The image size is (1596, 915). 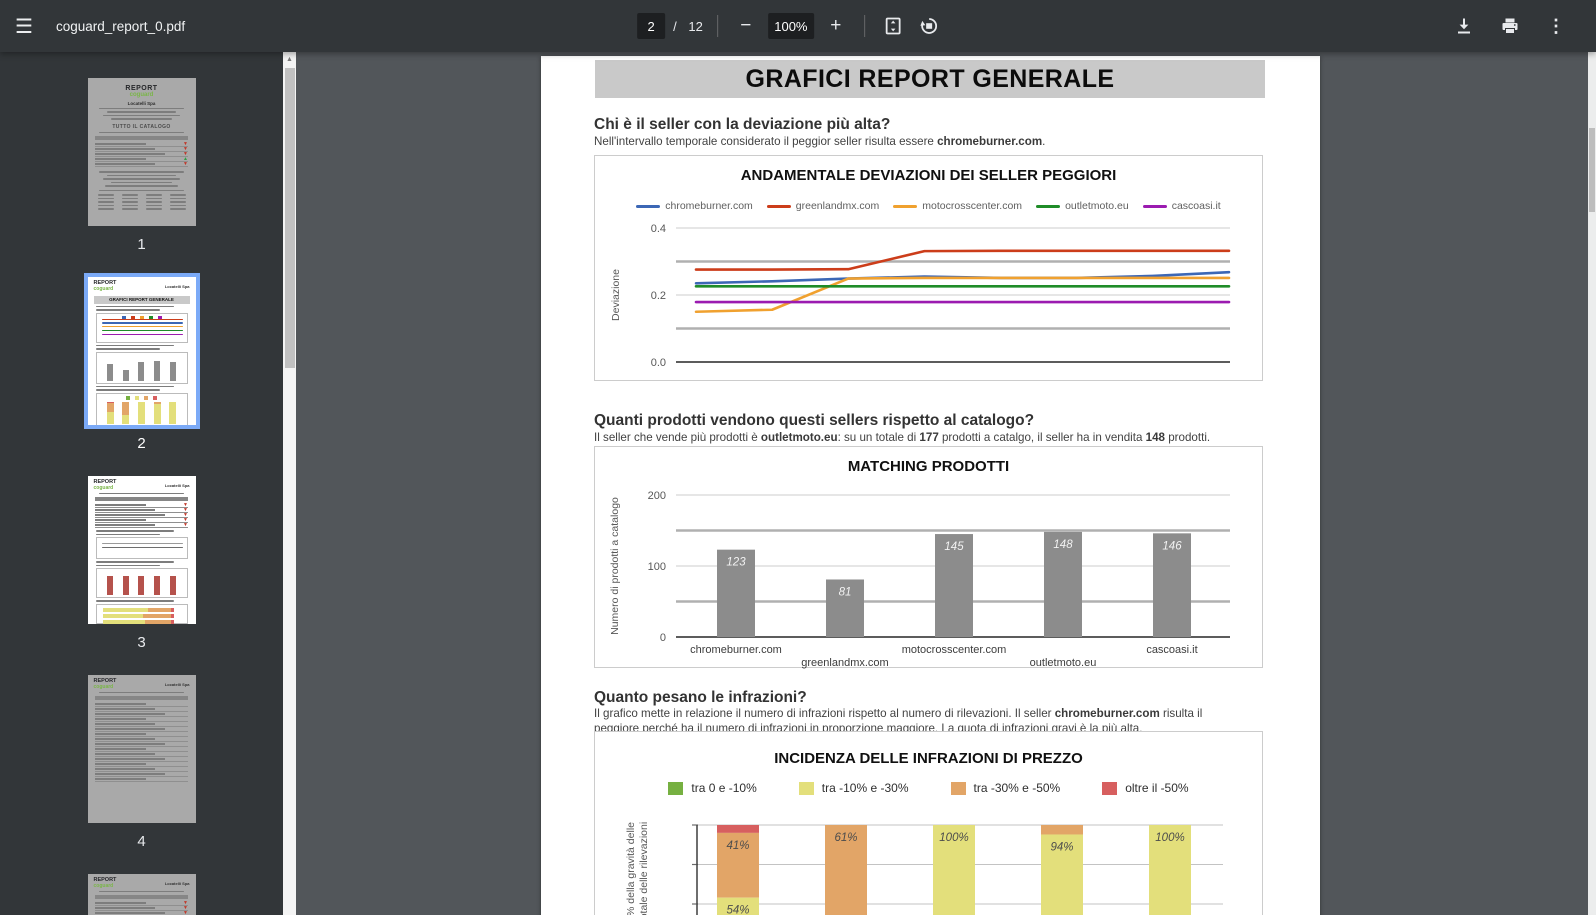 What do you see at coordinates (121, 26) in the screenshot?
I see `document-title: coguard_report_0.pdf` at bounding box center [121, 26].